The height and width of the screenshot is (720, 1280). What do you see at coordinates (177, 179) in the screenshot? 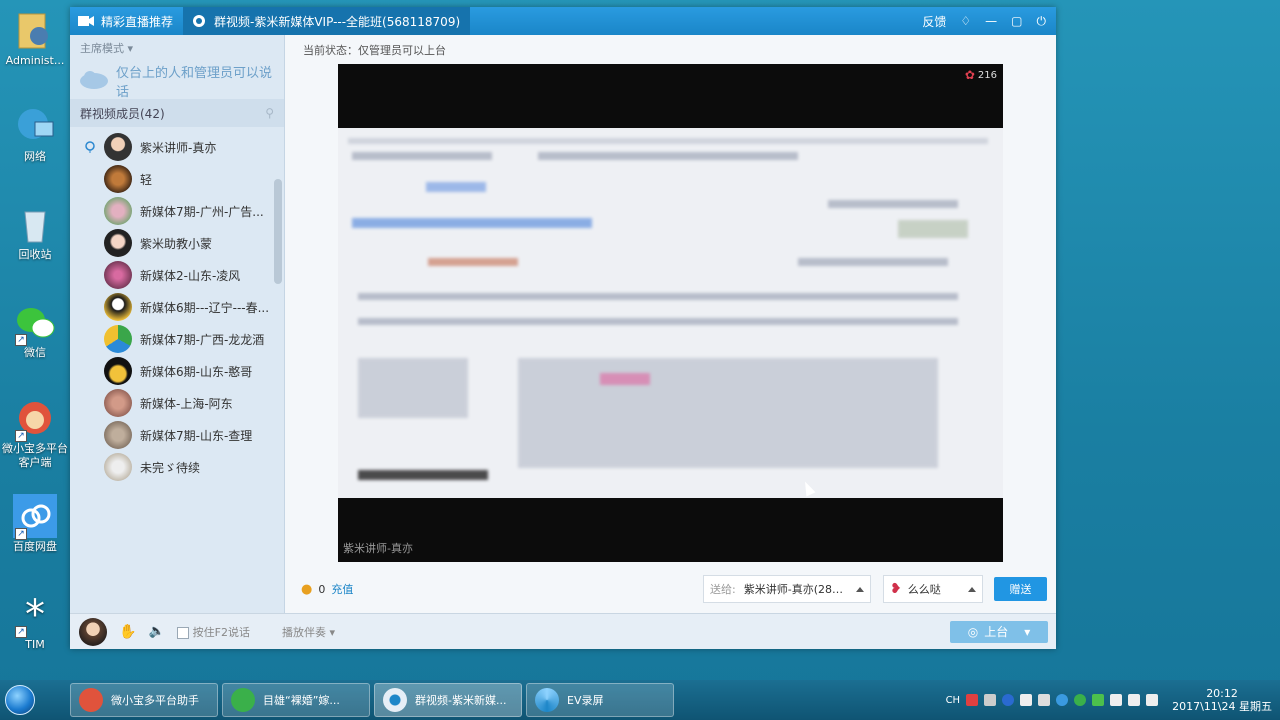
I see `member-item: 轻` at bounding box center [177, 179].